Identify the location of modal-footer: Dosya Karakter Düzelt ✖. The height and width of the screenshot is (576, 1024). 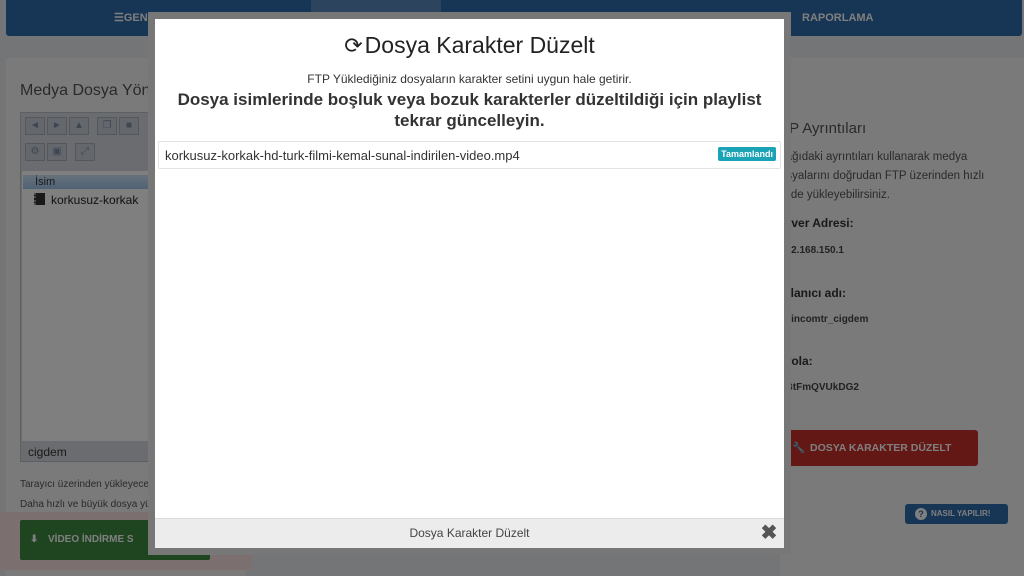
(469, 533).